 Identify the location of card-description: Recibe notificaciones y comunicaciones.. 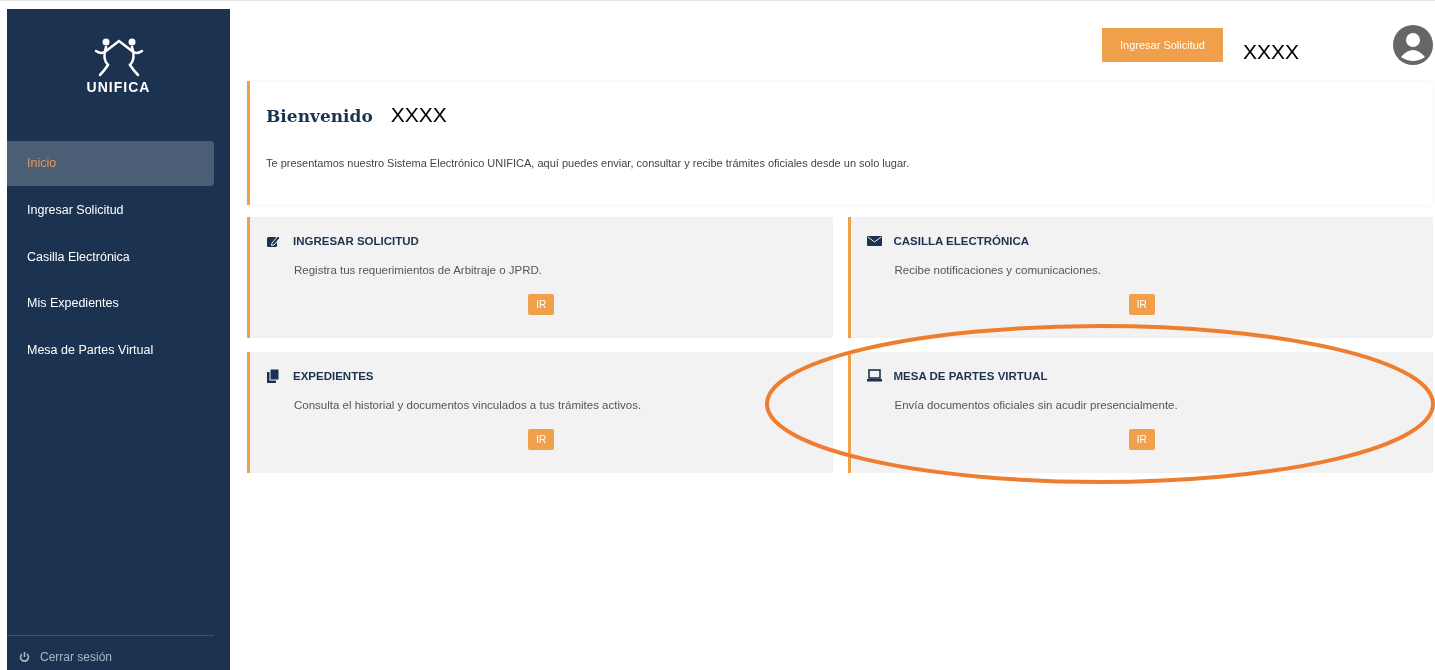
(998, 271).